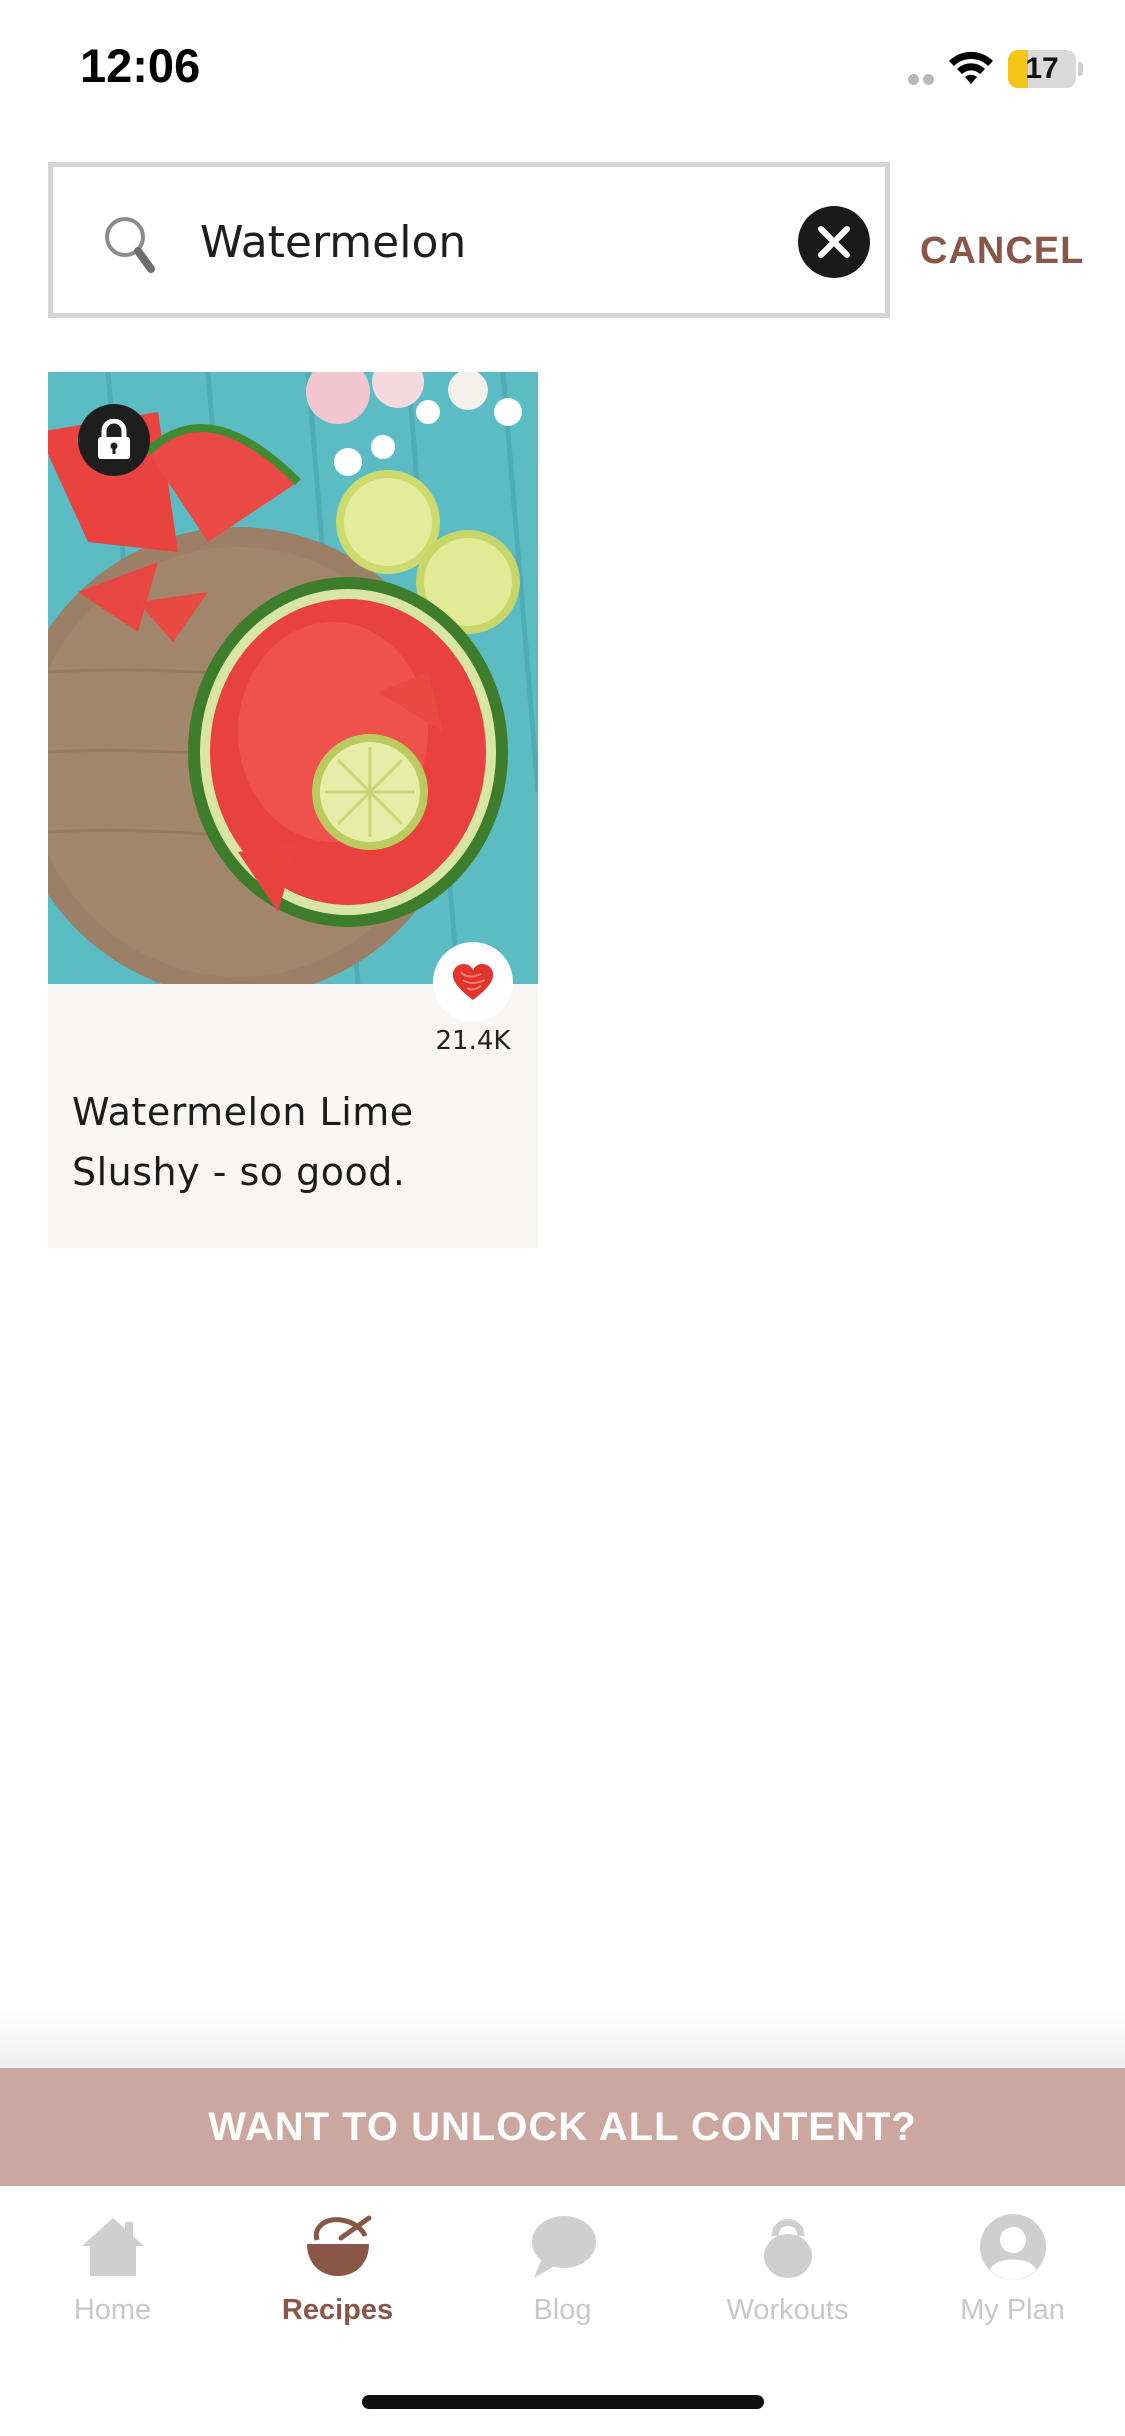  Describe the element at coordinates (562, 2040) in the screenshot. I see `banner-shadow` at that location.